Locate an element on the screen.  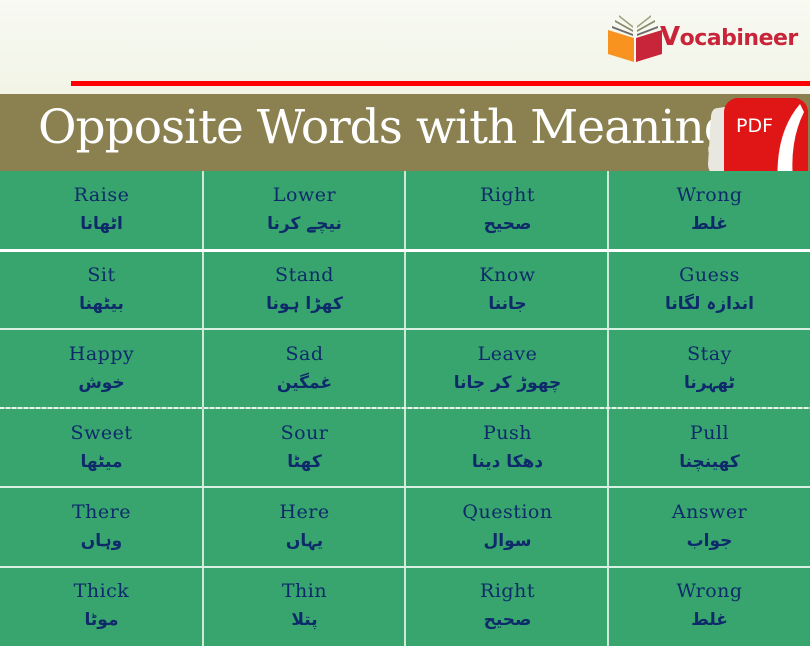
word-pair-cell: Know جاننا is located at coordinates (507, 290).